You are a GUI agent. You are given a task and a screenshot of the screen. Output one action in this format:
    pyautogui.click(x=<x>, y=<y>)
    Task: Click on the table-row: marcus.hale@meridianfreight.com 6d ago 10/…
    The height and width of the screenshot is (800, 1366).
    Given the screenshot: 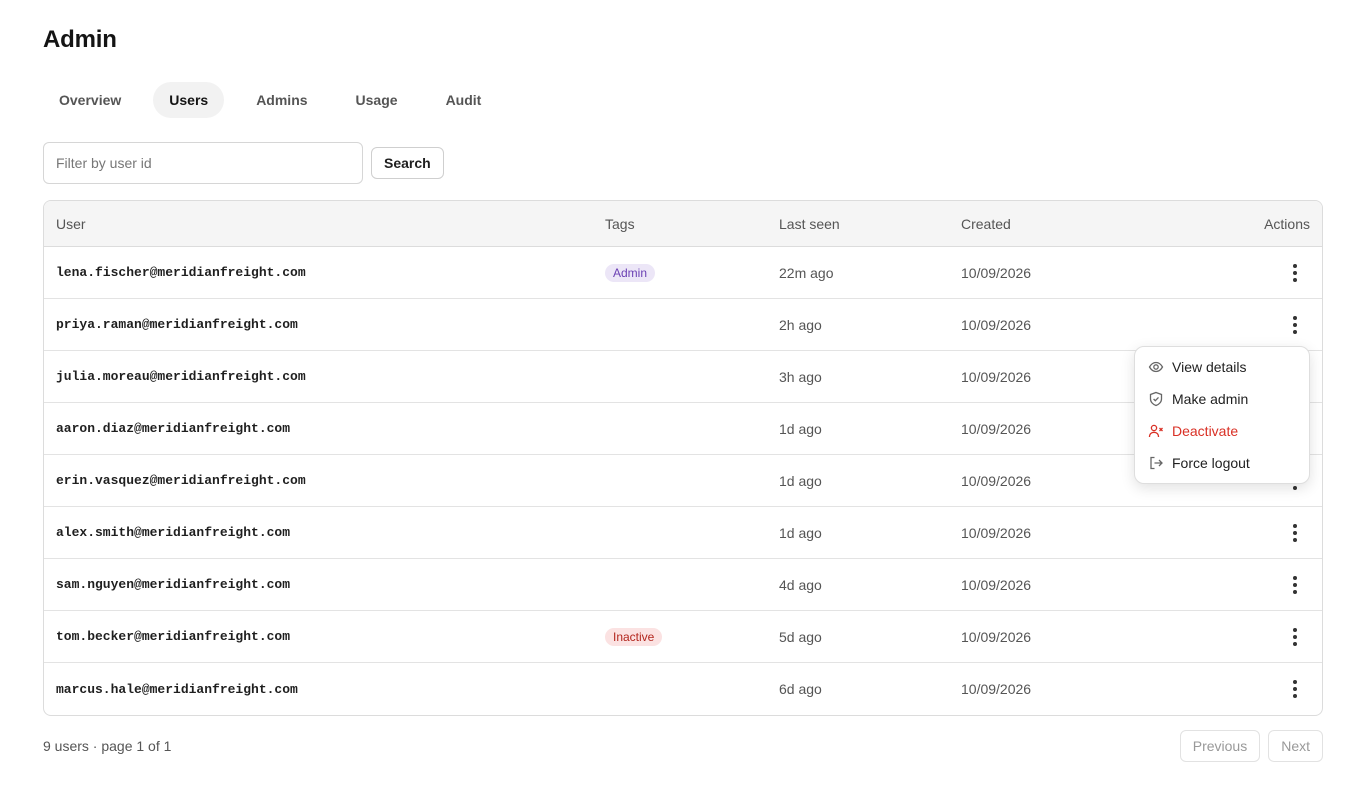 What is the action you would take?
    pyautogui.click(x=683, y=689)
    